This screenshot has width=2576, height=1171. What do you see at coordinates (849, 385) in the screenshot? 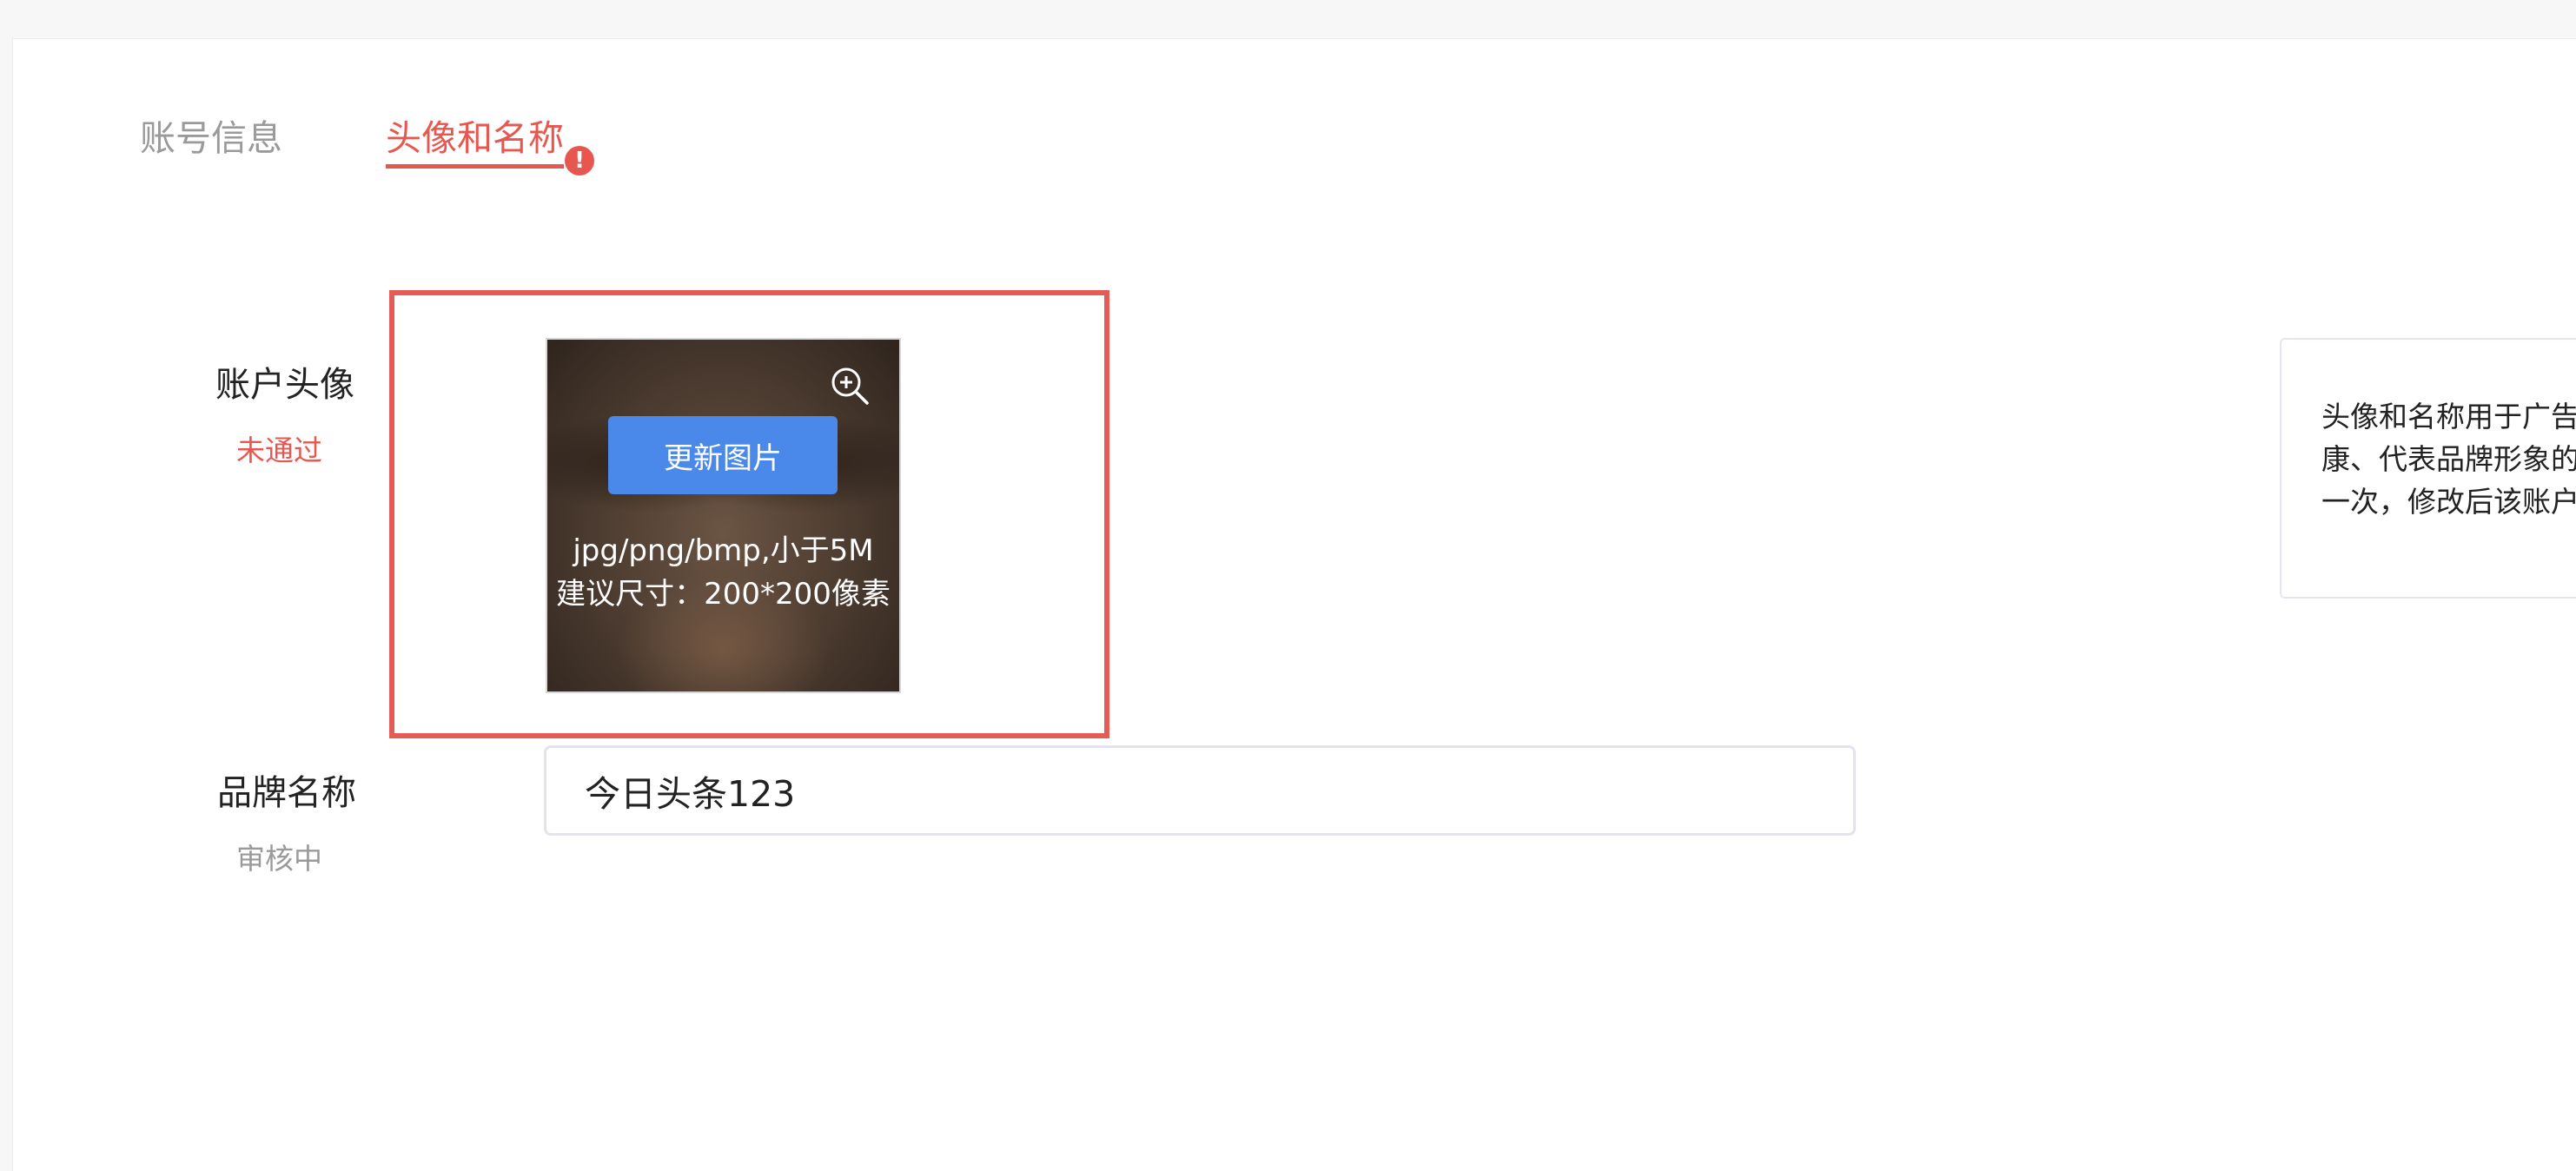
I see `zoom-in-icon` at bounding box center [849, 385].